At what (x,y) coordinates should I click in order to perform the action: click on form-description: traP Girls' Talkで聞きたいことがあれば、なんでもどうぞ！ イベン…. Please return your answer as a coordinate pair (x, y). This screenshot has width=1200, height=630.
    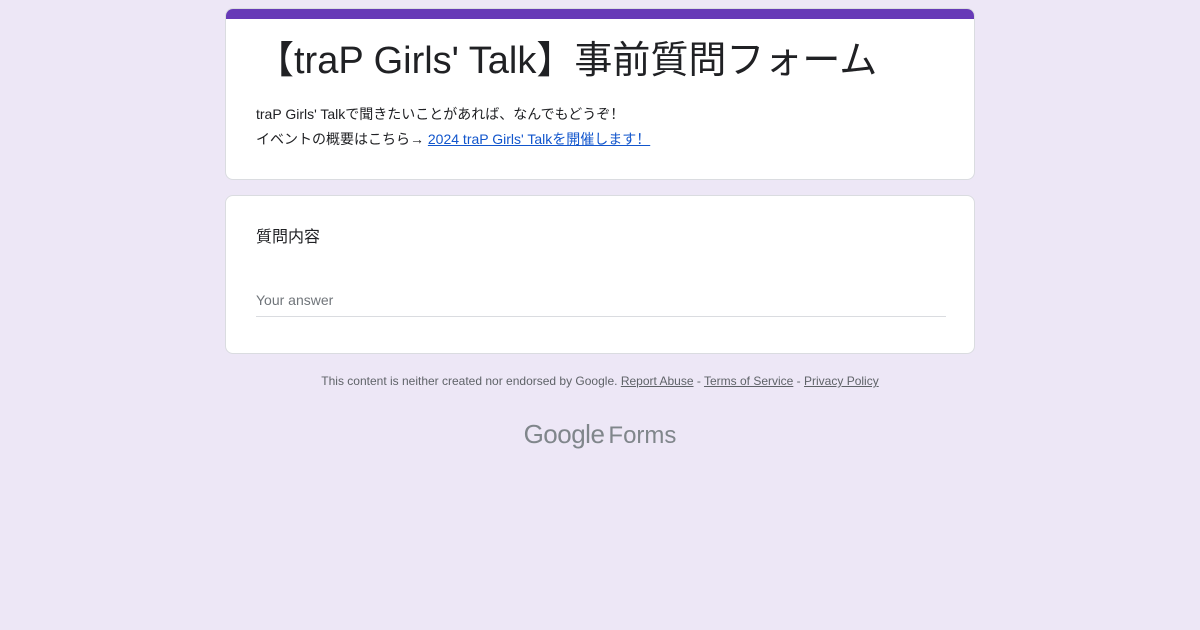
    Looking at the image, I should click on (453, 127).